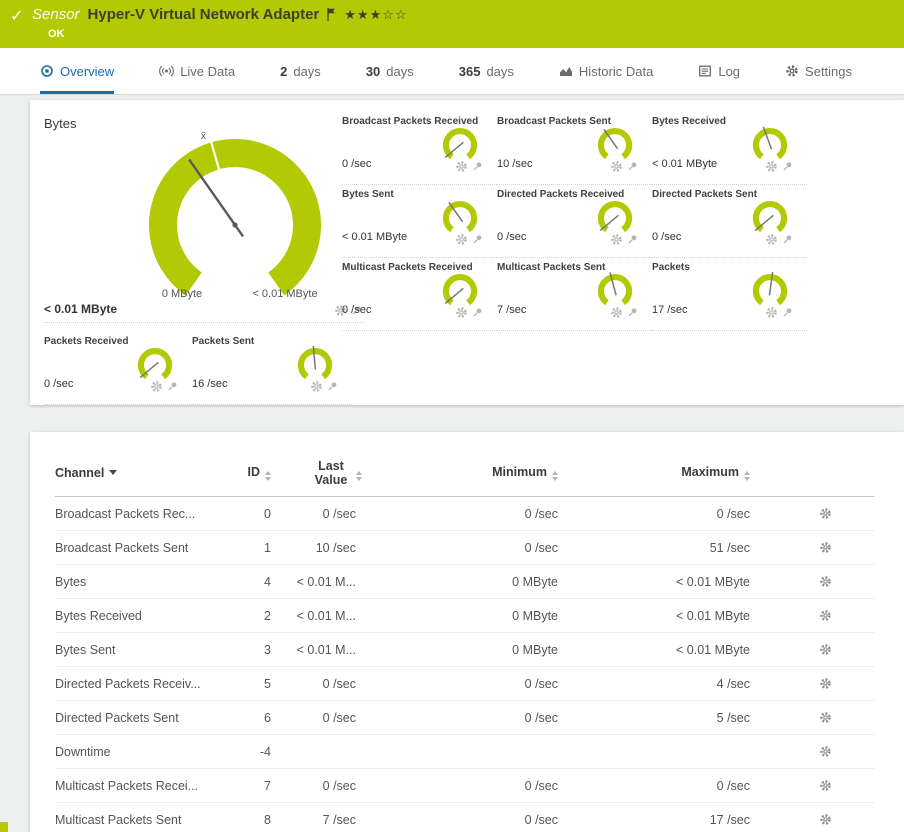 This screenshot has height=832, width=904. Describe the element at coordinates (713, 581) in the screenshot. I see `cell-maximum: < 0.01 MByte` at that location.